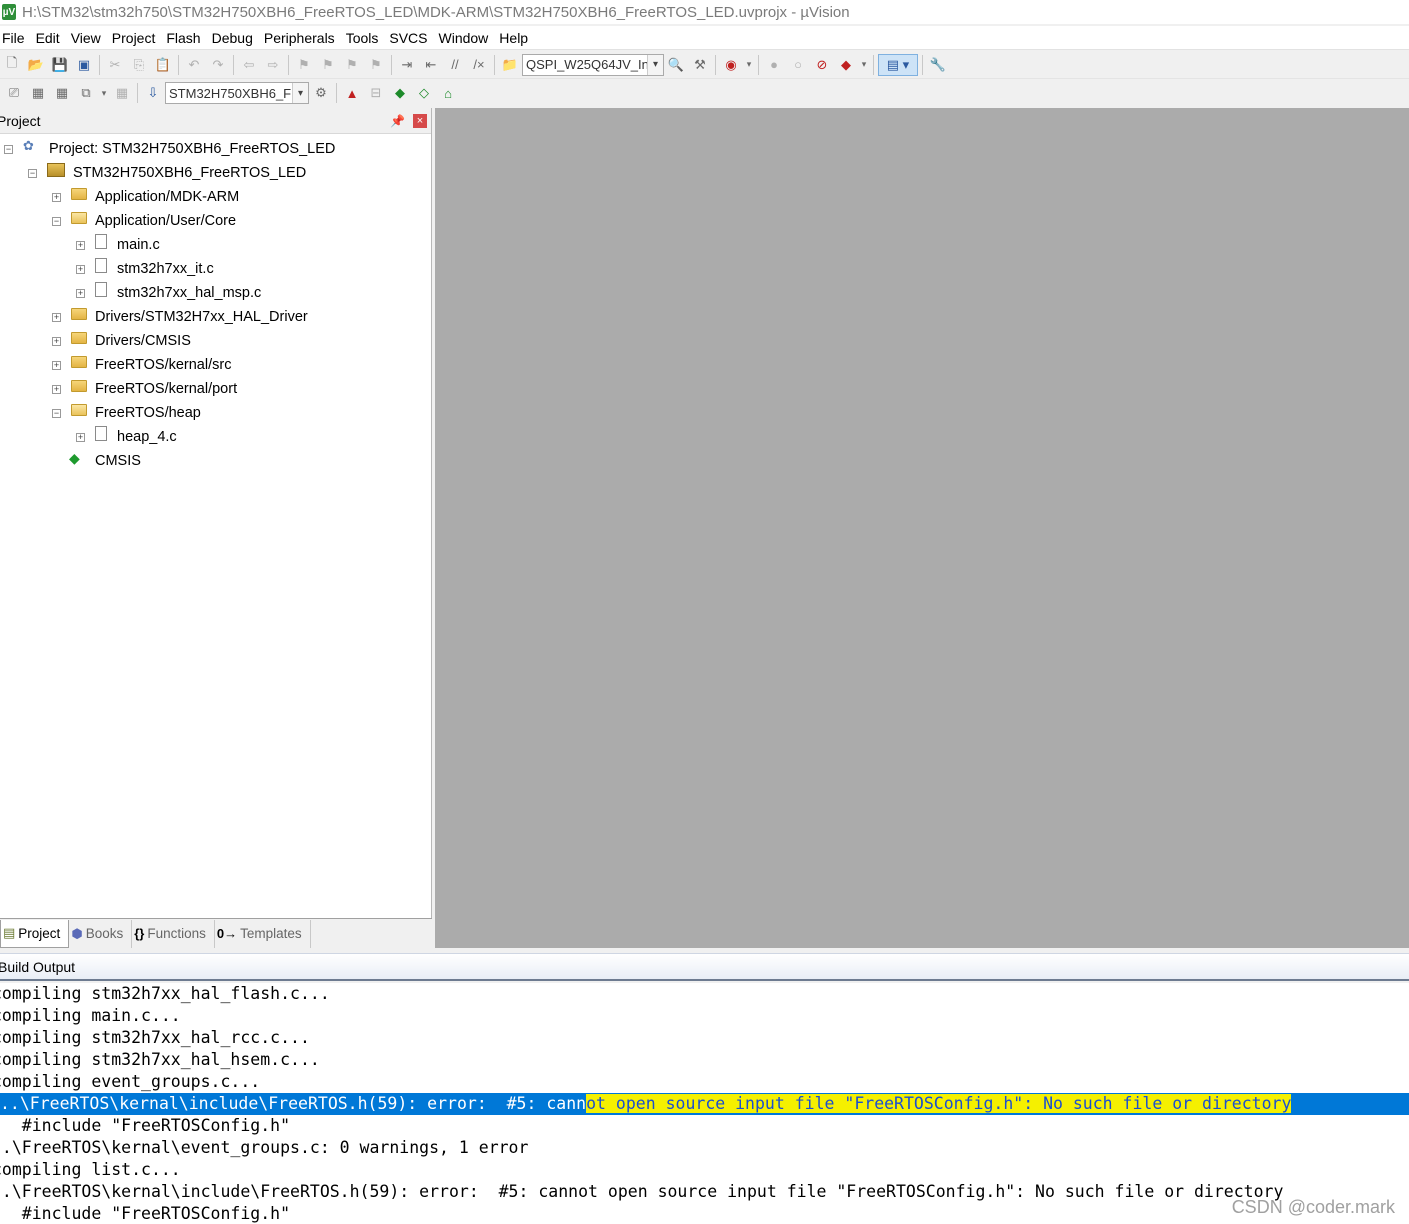 The image size is (1409, 1224). I want to click on menu-help: Help, so click(516, 38).